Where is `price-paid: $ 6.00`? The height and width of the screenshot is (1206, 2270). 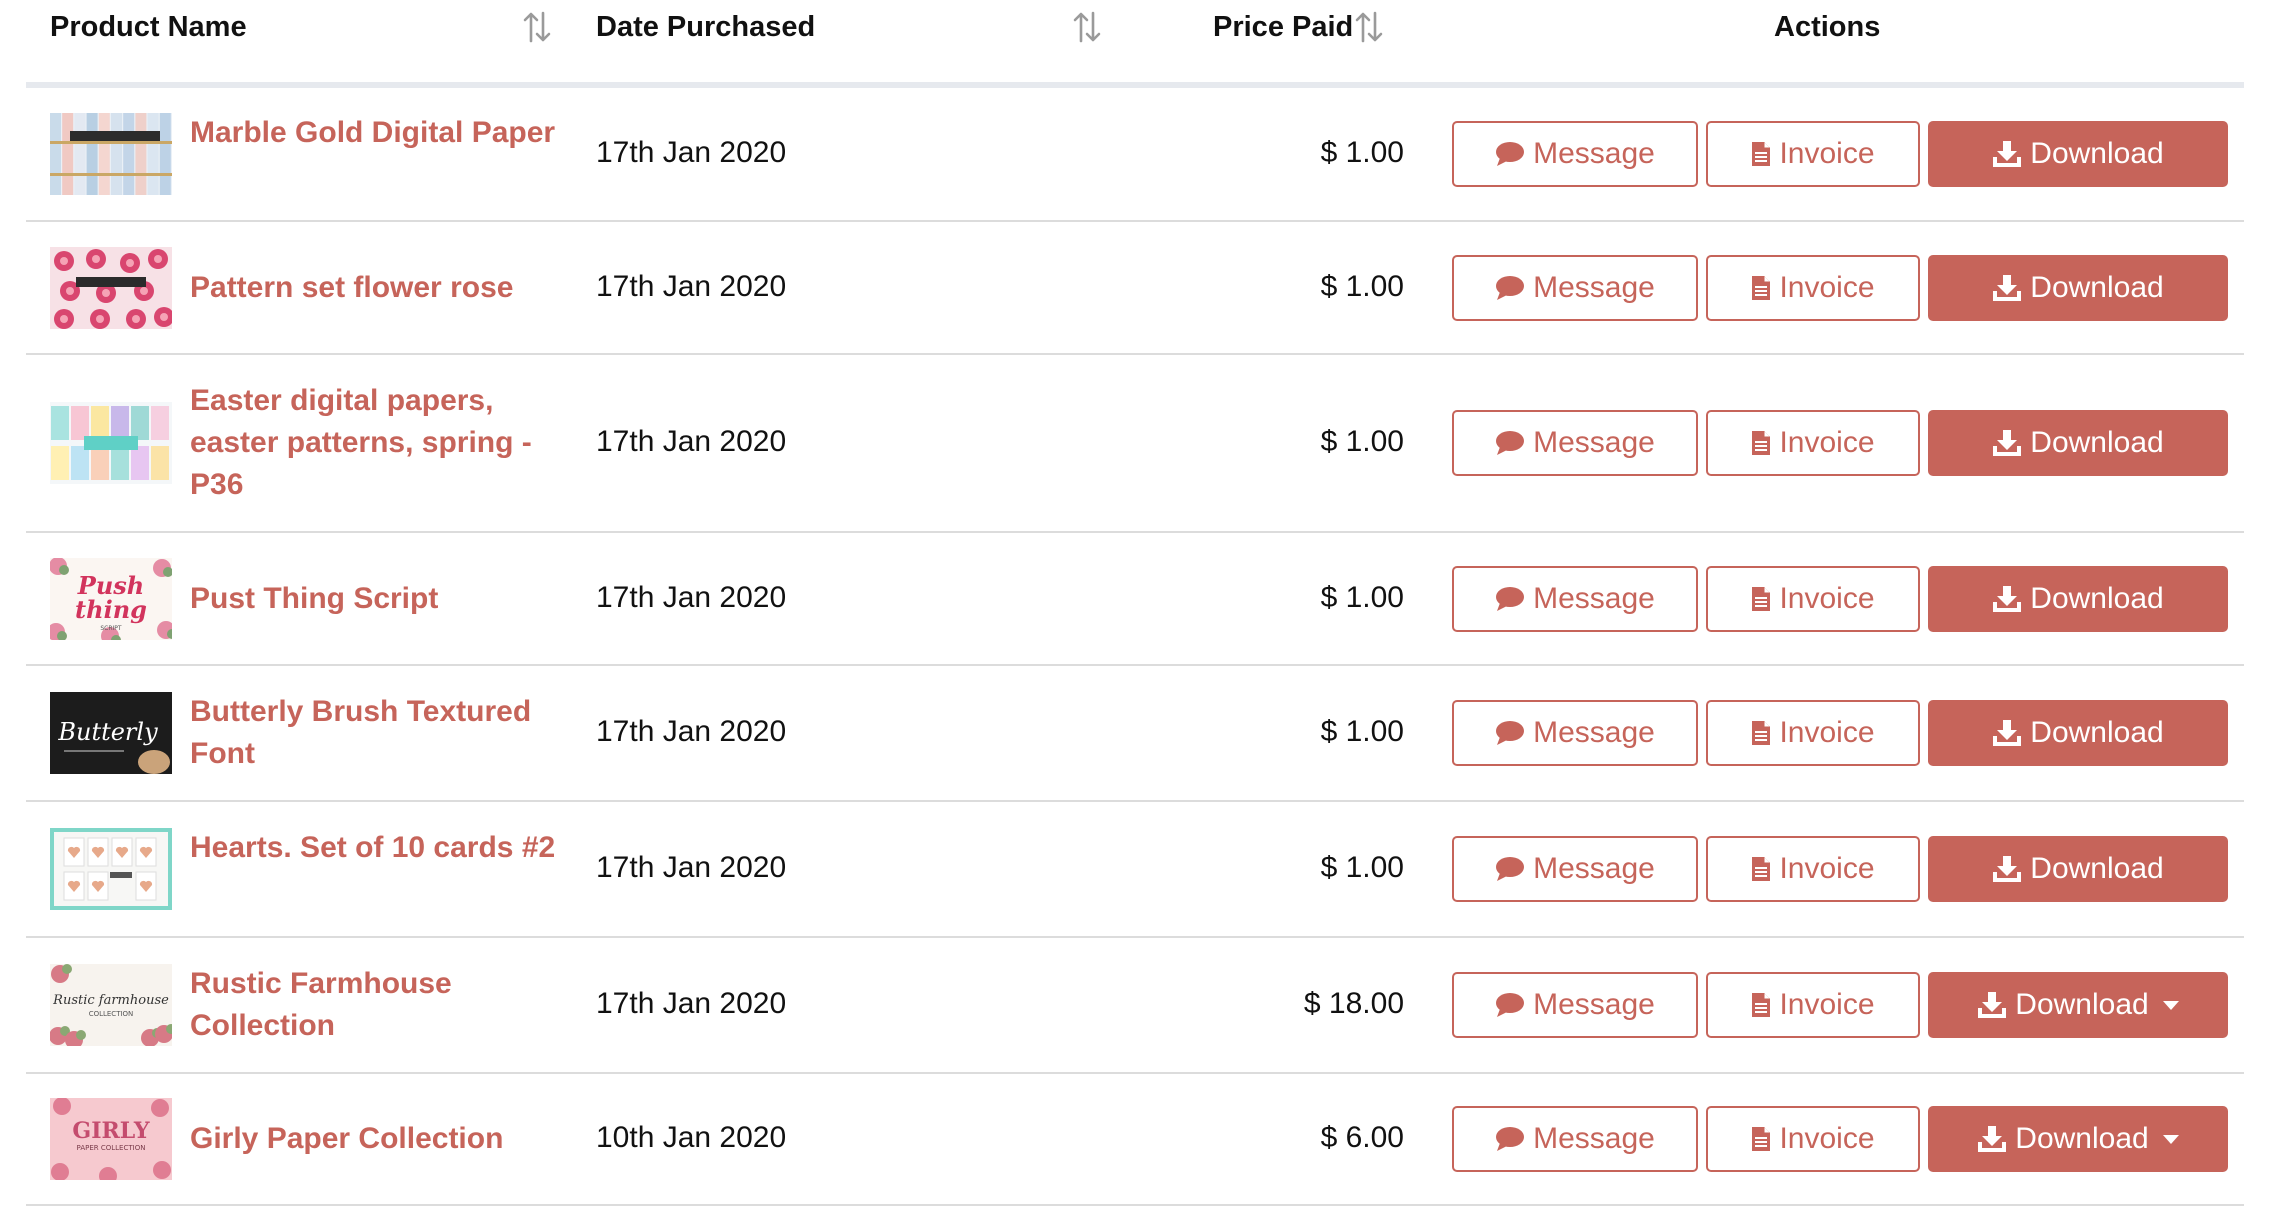
price-paid: $ 6.00 is located at coordinates (1362, 1137).